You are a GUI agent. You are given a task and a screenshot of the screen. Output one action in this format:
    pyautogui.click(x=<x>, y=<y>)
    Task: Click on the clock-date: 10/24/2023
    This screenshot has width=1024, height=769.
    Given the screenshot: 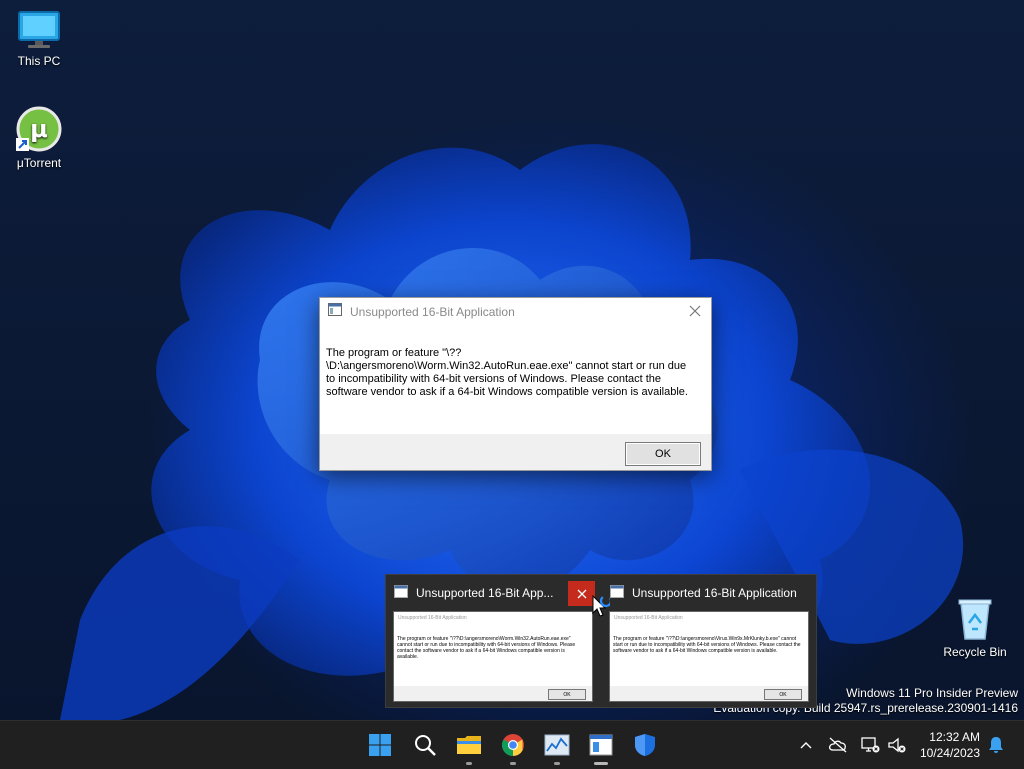 What is the action you would take?
    pyautogui.click(x=949, y=753)
    